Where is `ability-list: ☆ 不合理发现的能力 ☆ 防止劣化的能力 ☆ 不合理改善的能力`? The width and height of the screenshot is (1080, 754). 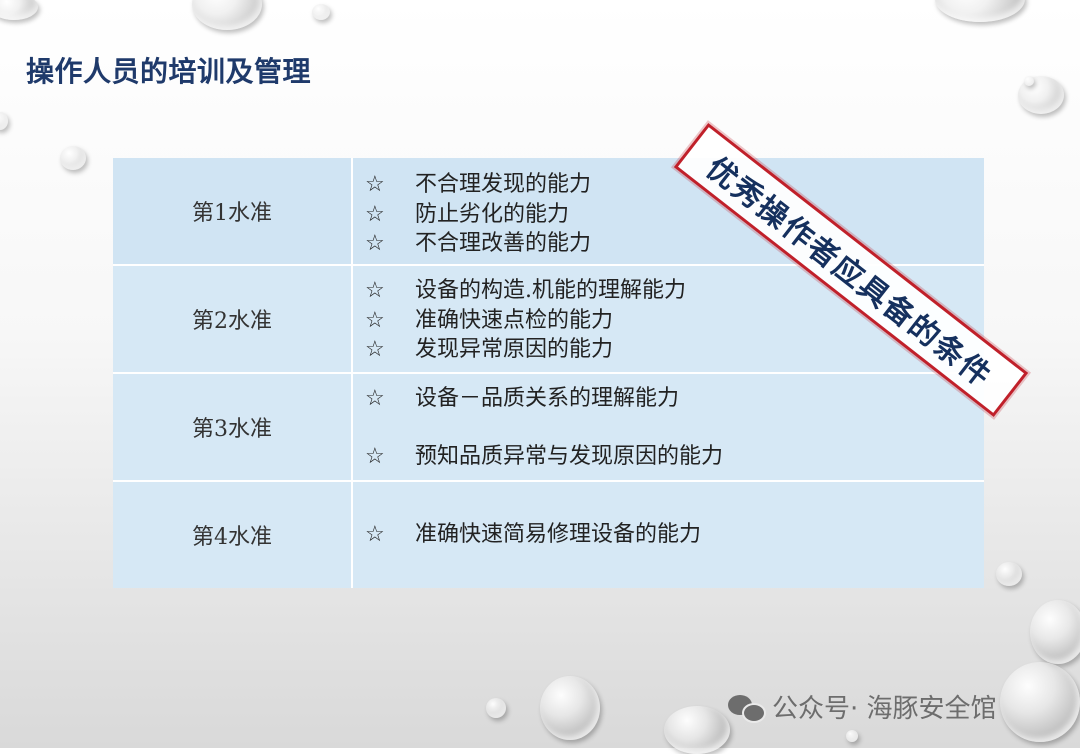 ability-list: ☆ 不合理发现的能力 ☆ 防止劣化的能力 ☆ 不合理改善的能力 is located at coordinates (668, 211).